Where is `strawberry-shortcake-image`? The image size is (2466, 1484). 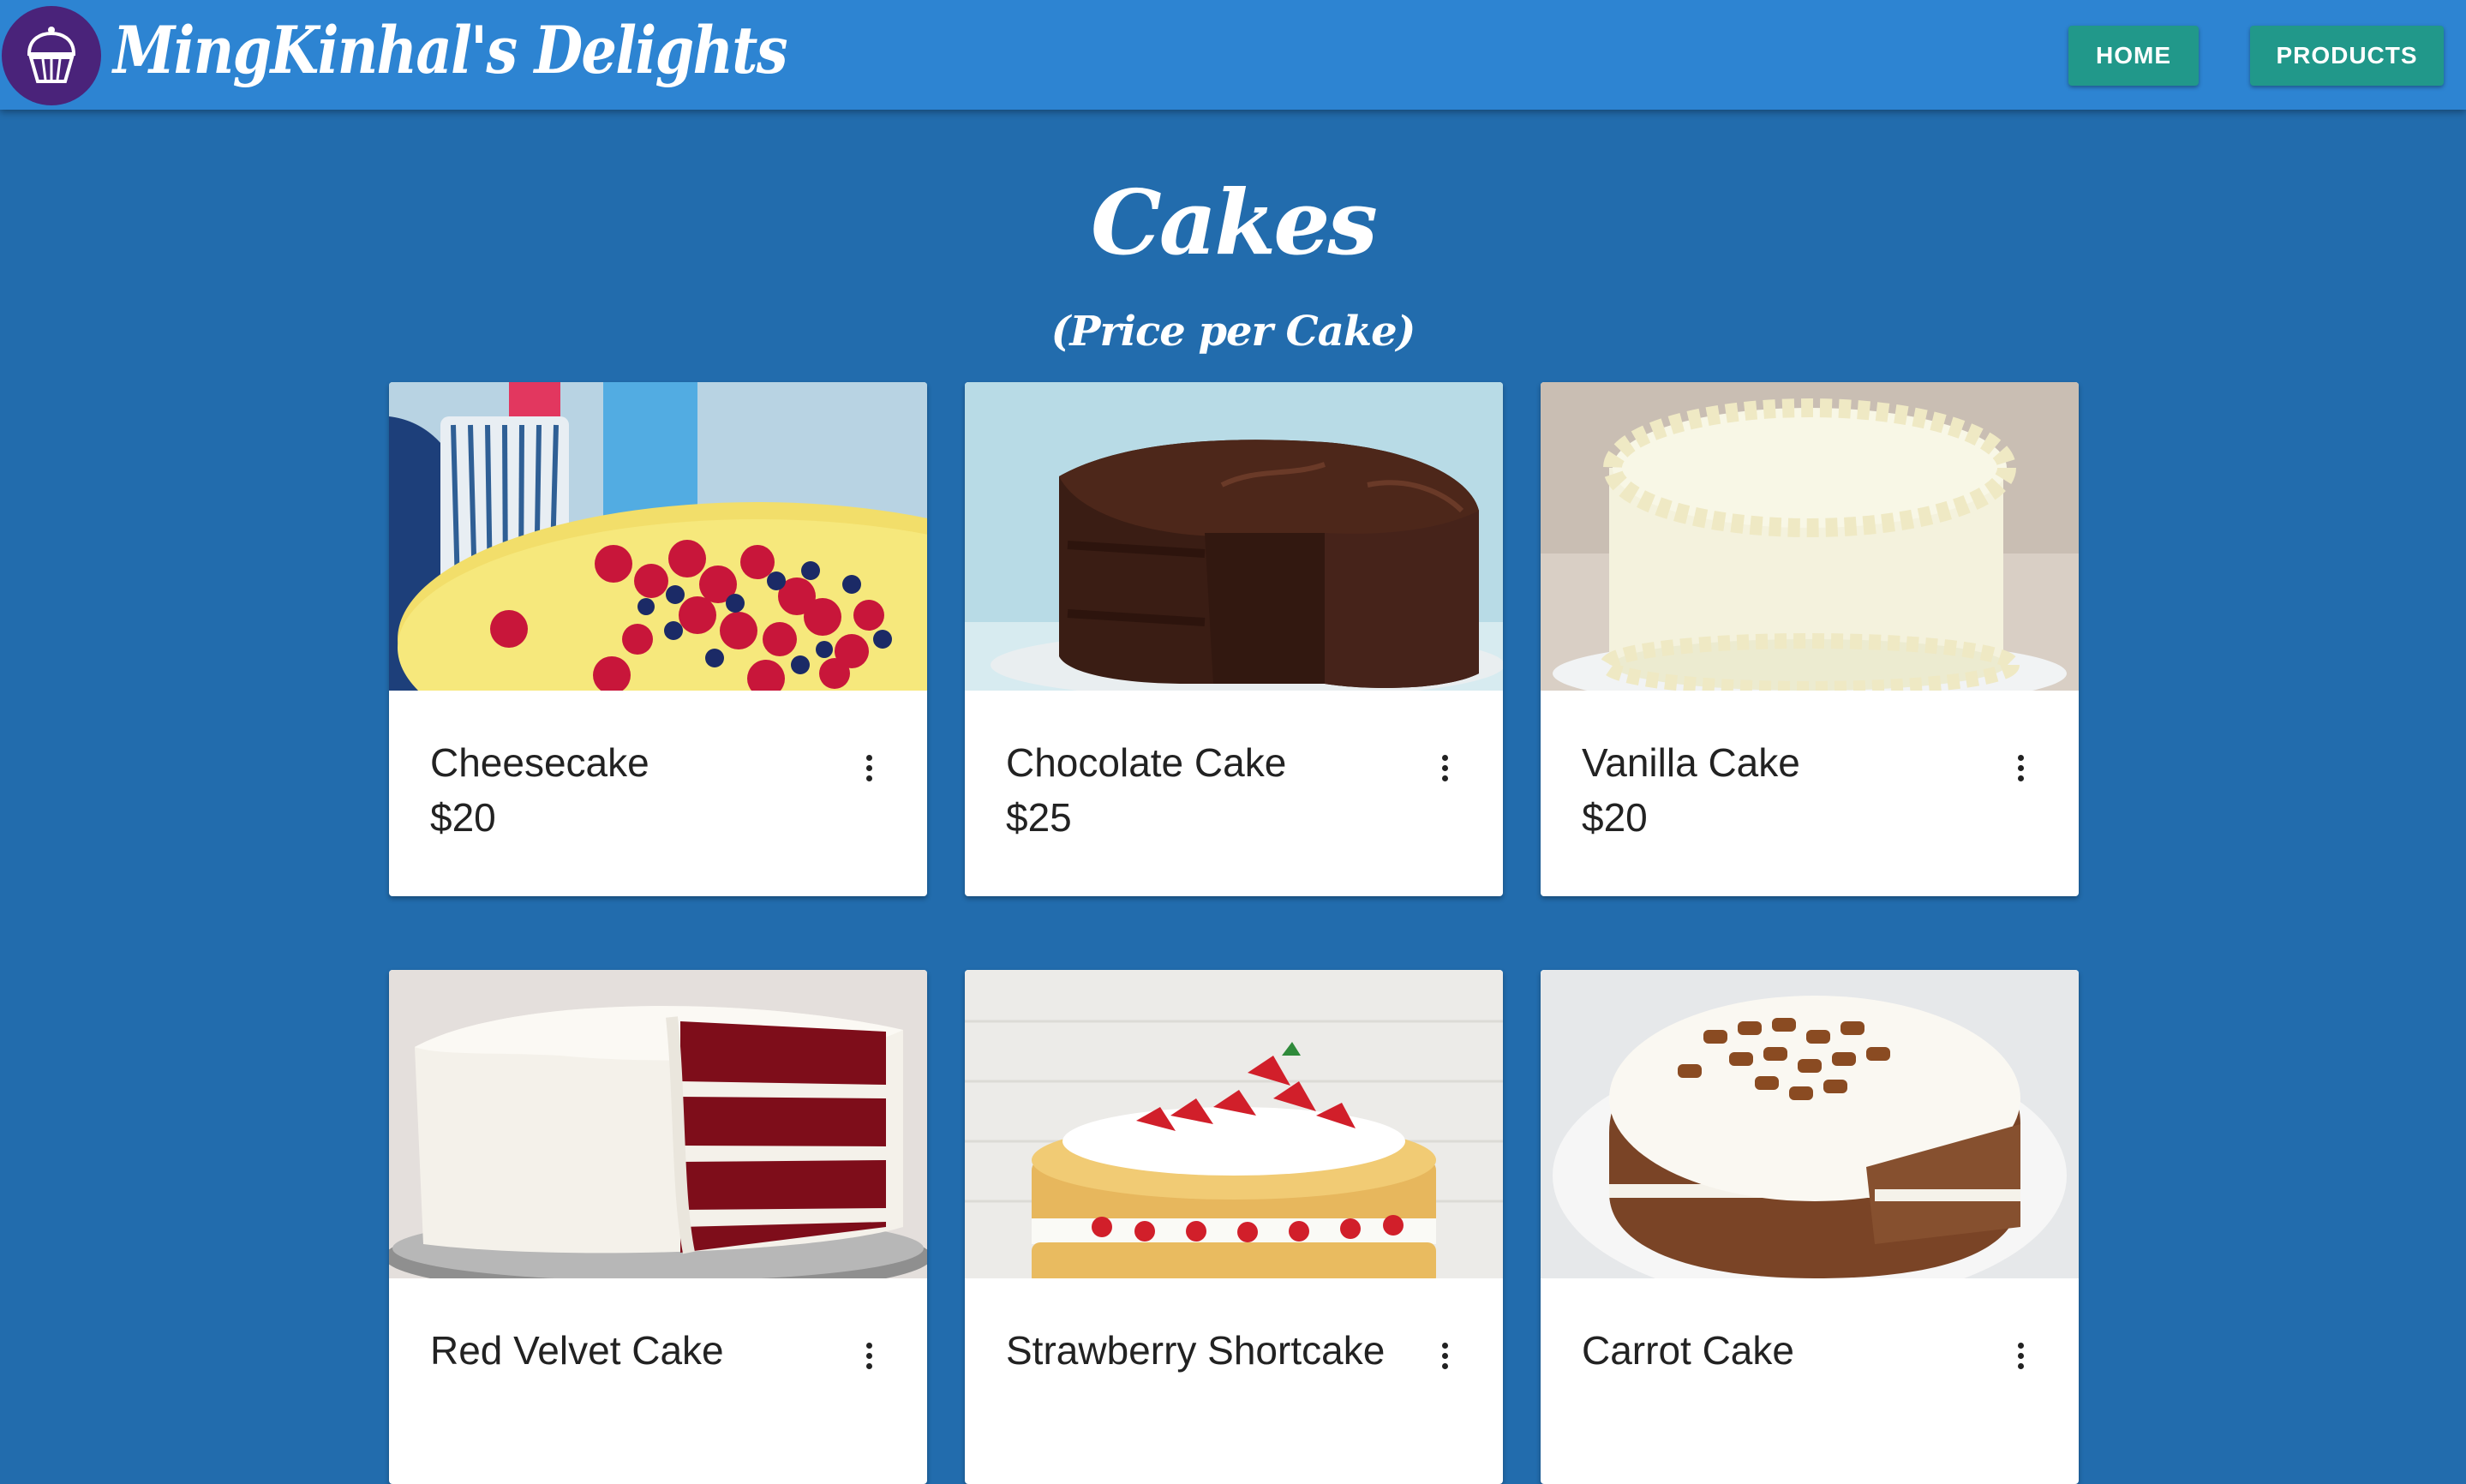
strawberry-shortcake-image is located at coordinates (1234, 1124).